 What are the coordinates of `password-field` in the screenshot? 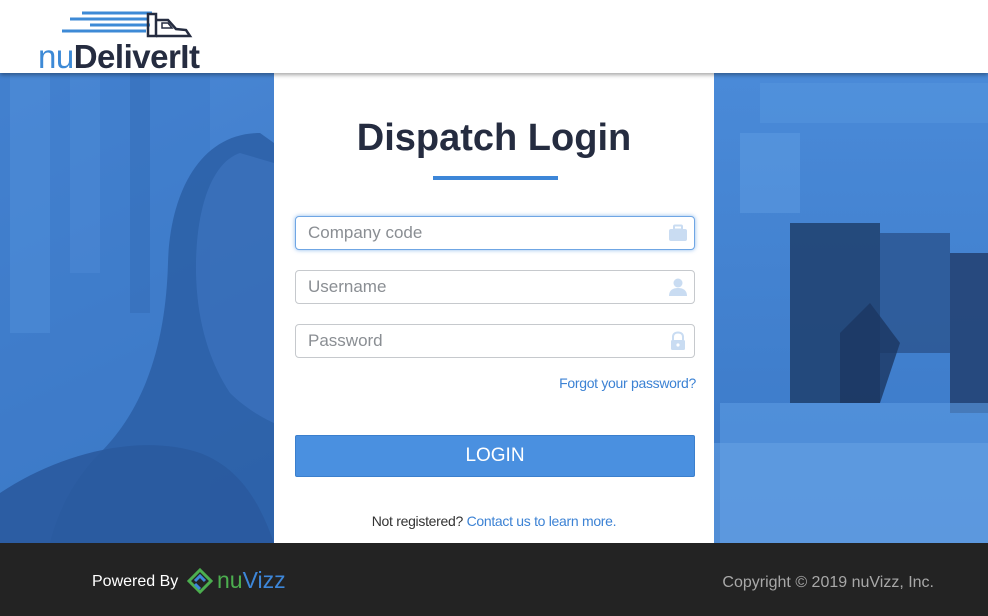 It's located at (495, 341).